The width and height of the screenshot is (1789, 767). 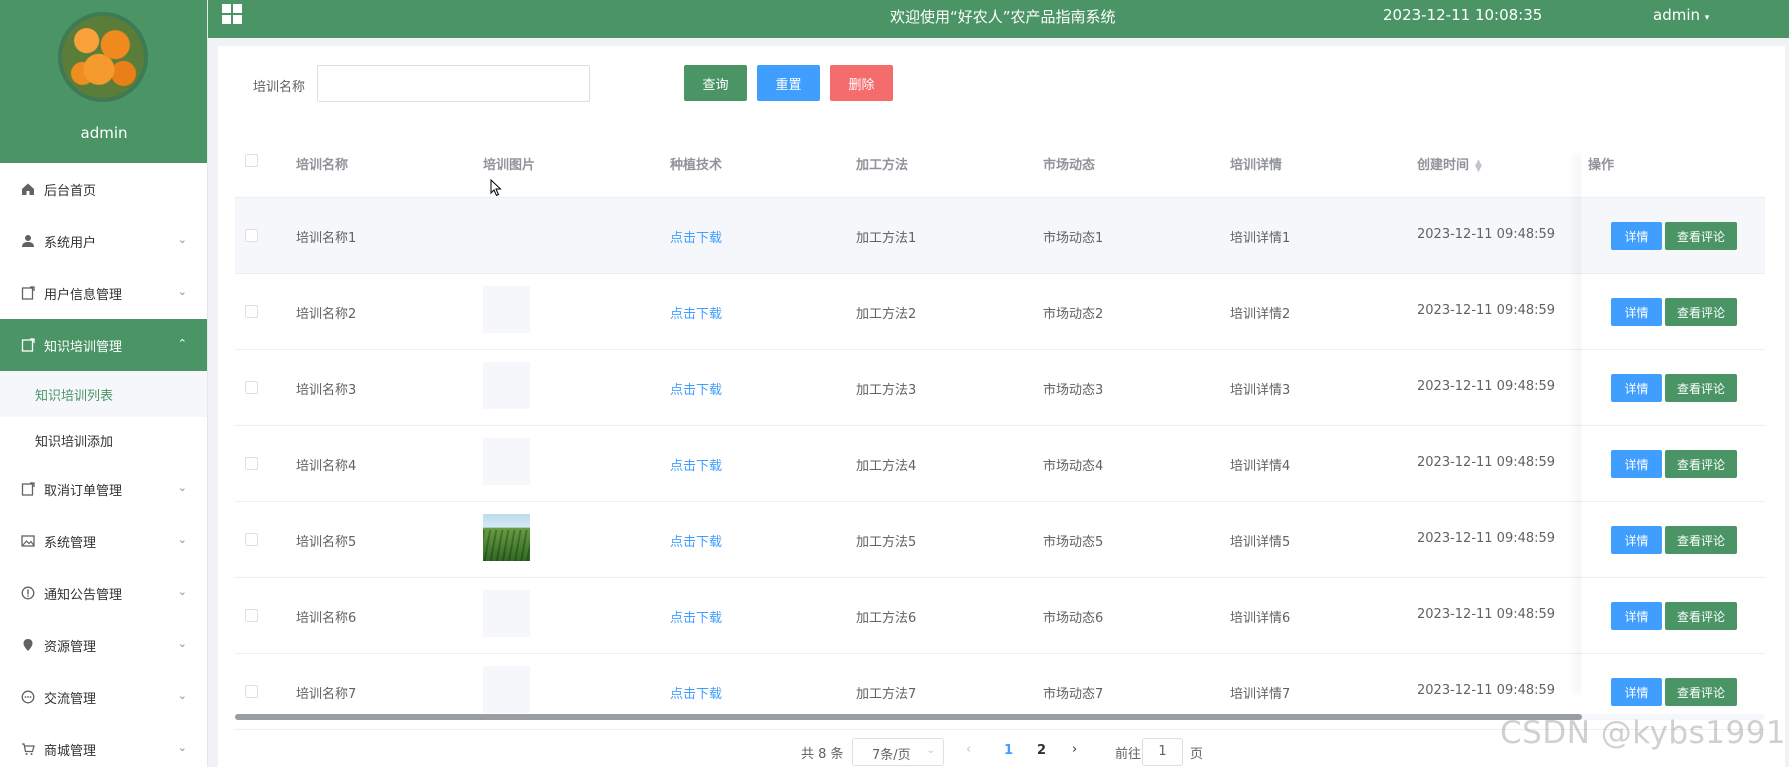 What do you see at coordinates (326, 542) in the screenshot?
I see `cell-name: 培训名称5` at bounding box center [326, 542].